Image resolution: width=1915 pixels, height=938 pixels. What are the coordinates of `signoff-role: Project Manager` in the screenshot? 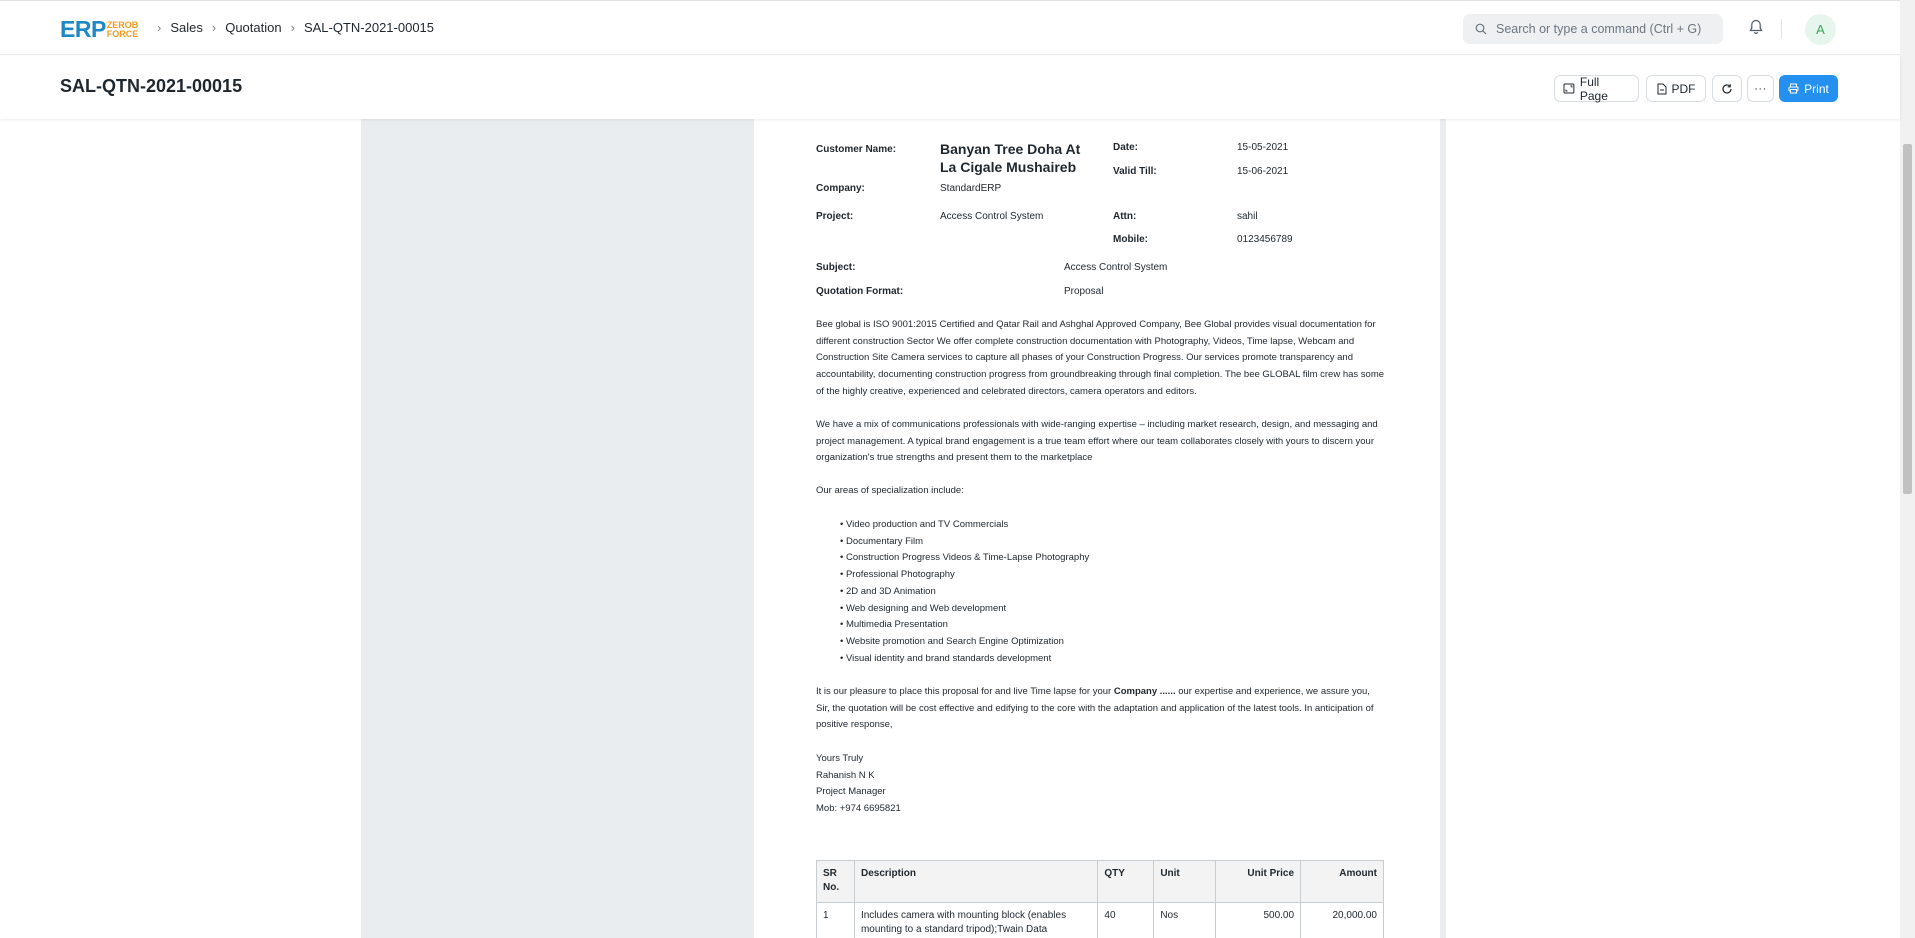 It's located at (851, 792).